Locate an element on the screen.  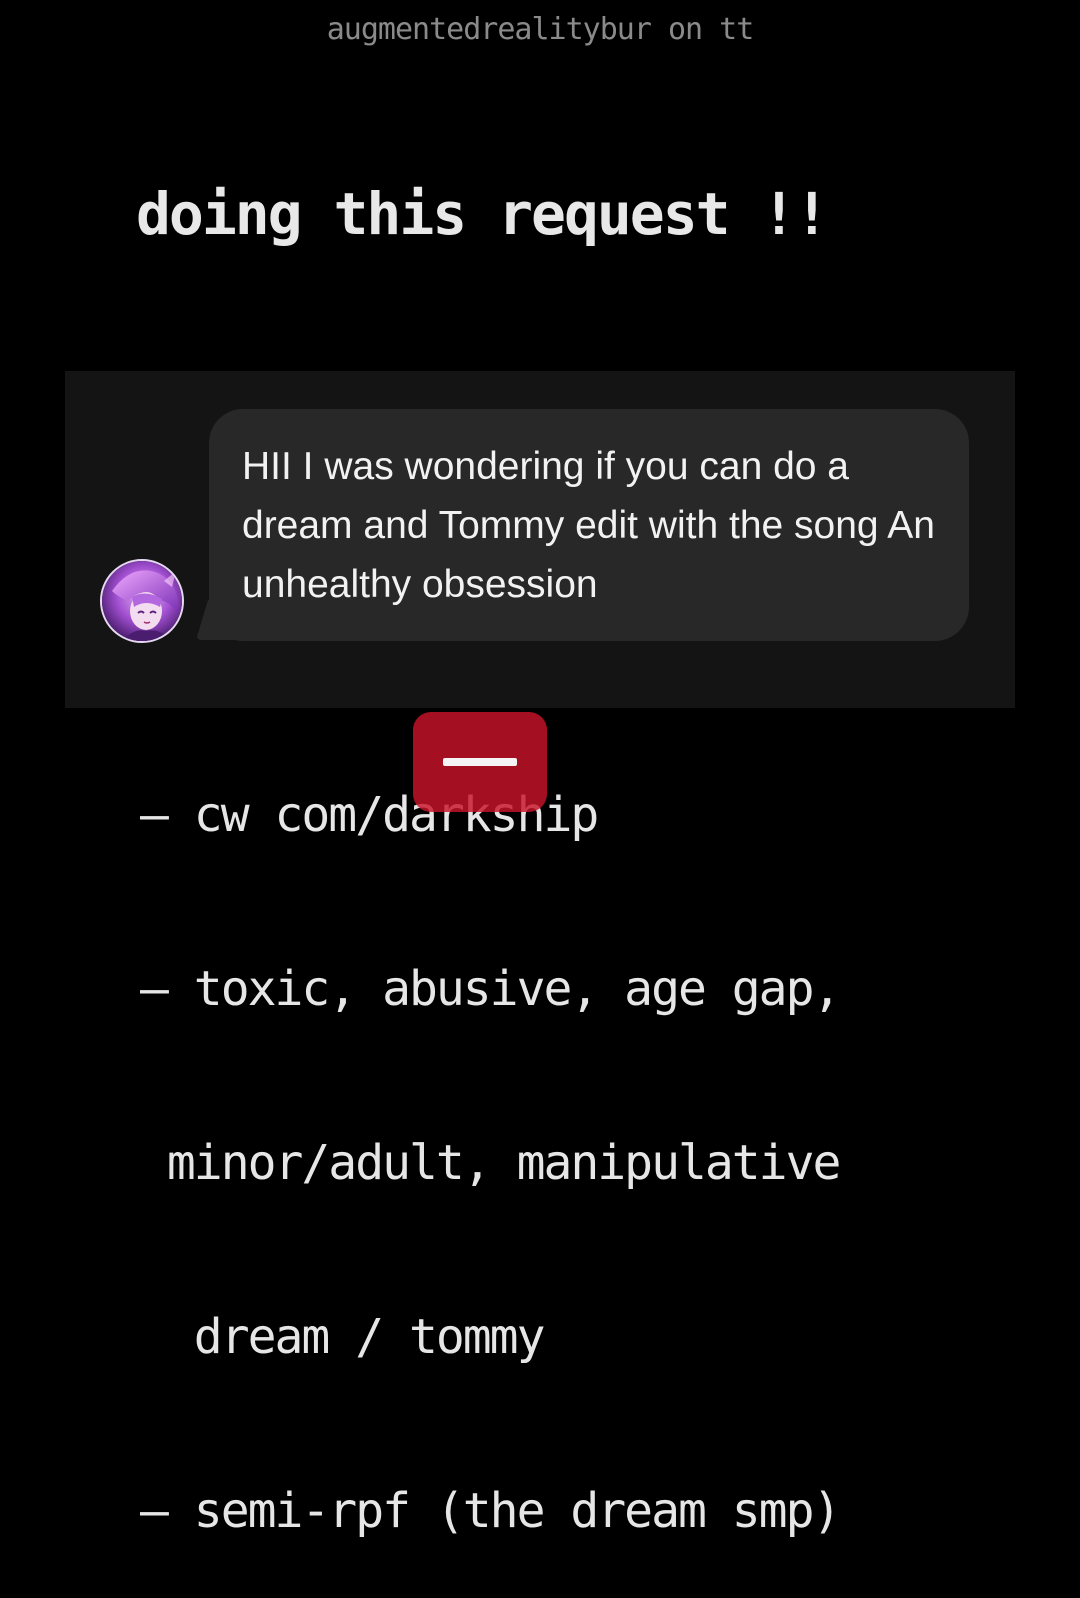
watermark: augmentedrealitybur on tt is located at coordinates (540, 29).